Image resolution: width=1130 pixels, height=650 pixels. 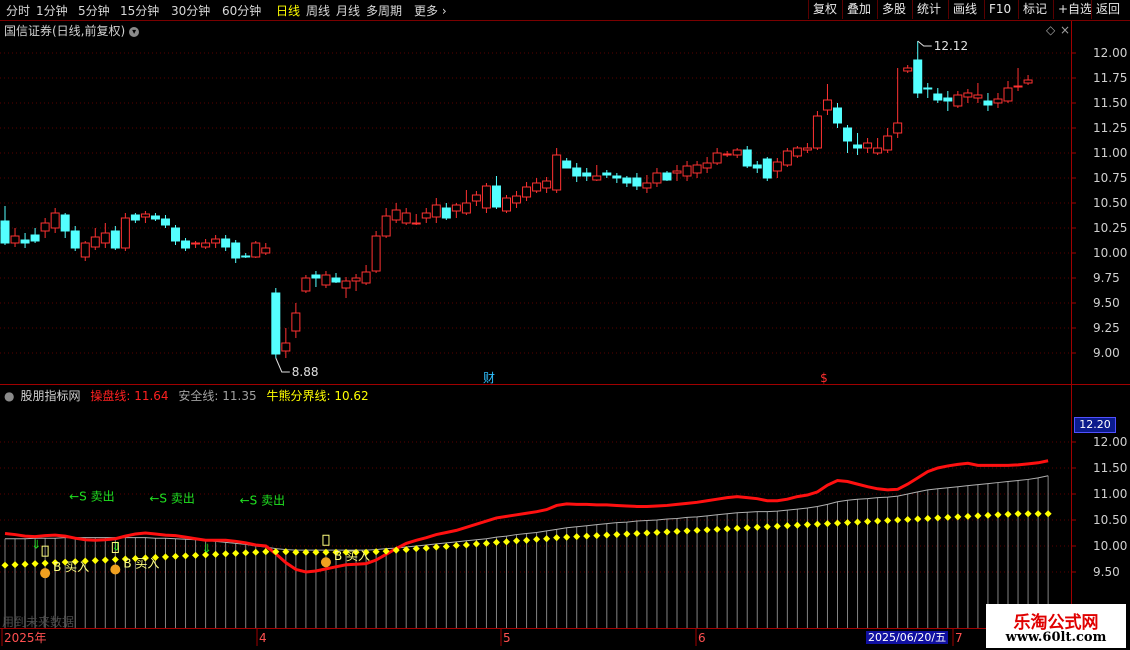 What do you see at coordinates (1110, 520) in the screenshot?
I see `ind-tick-label: 10.50` at bounding box center [1110, 520].